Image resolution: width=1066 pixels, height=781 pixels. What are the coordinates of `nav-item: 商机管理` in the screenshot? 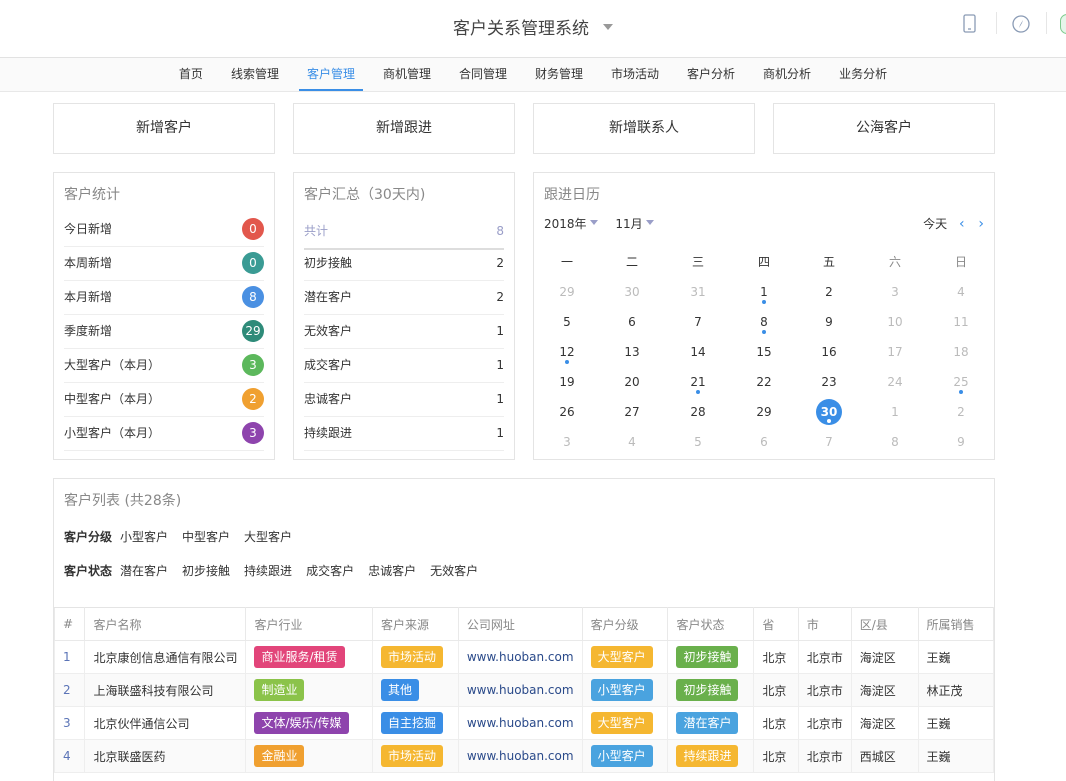 It's located at (407, 74).